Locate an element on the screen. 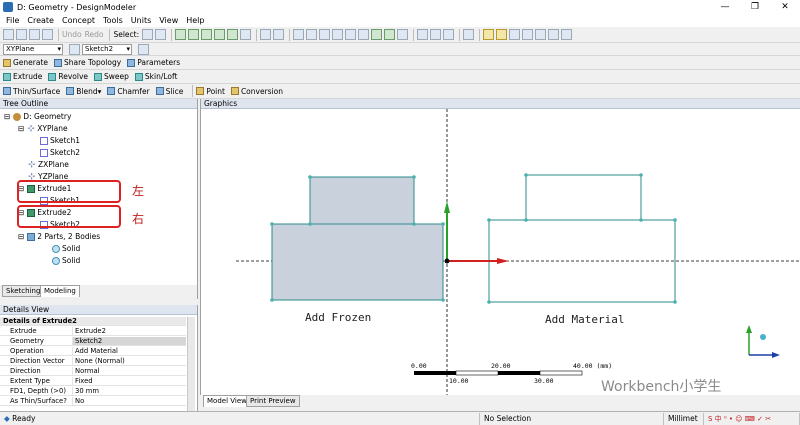 This screenshot has width=800, height=425. selection-dropdown-icon is located at coordinates (246, 34).